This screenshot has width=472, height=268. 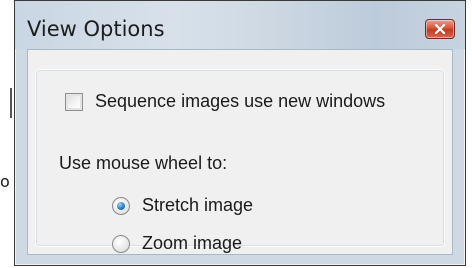 I want to click on zoom-image-option: Zoom image, so click(x=177, y=243).